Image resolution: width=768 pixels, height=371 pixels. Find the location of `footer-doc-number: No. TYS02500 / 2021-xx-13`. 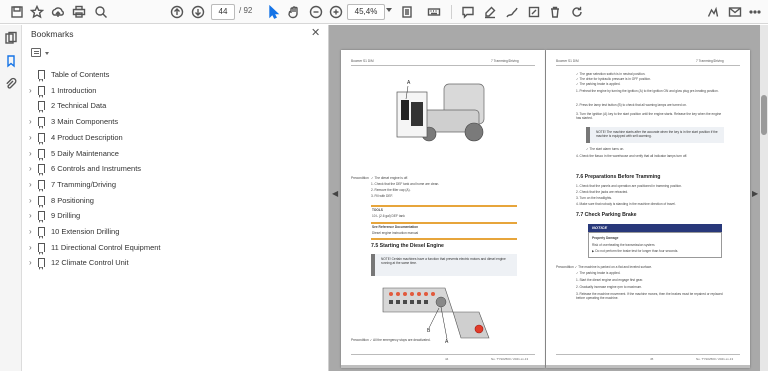

footer-doc-number: No. TYS02500 / 2021-xx-13 is located at coordinates (510, 359).